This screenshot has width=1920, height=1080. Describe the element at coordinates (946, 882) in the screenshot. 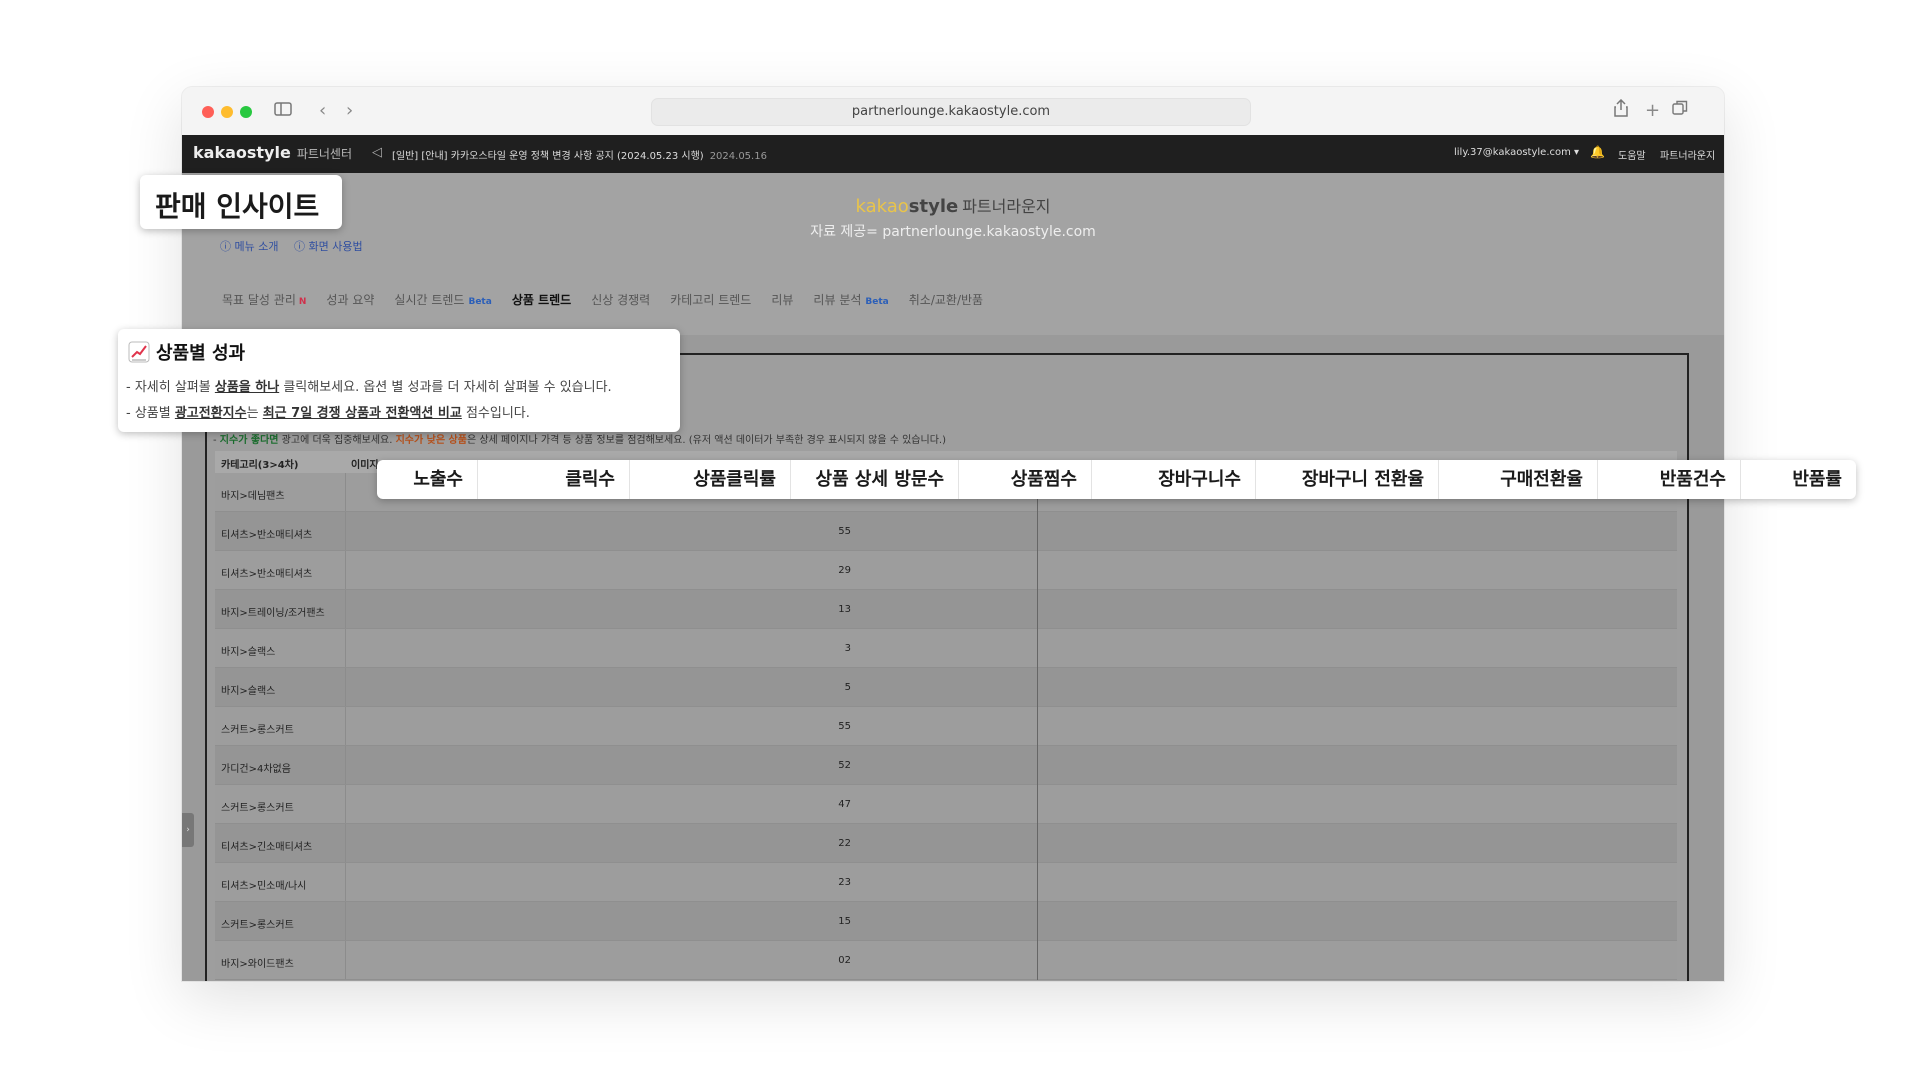

I see `table-row: 티셔츠>민소매/나시 23` at that location.